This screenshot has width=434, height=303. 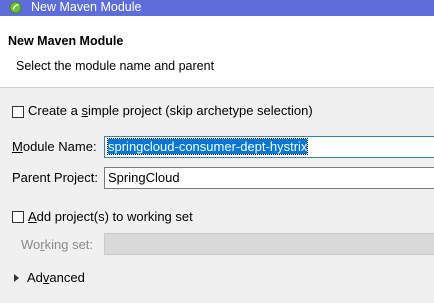 I want to click on working-set-label: Working set:, so click(x=57, y=244).